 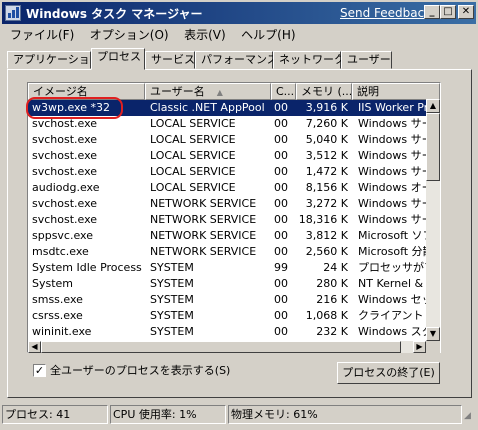 What do you see at coordinates (62, 331) in the screenshot?
I see `cell-image-name: wininit.exe` at bounding box center [62, 331].